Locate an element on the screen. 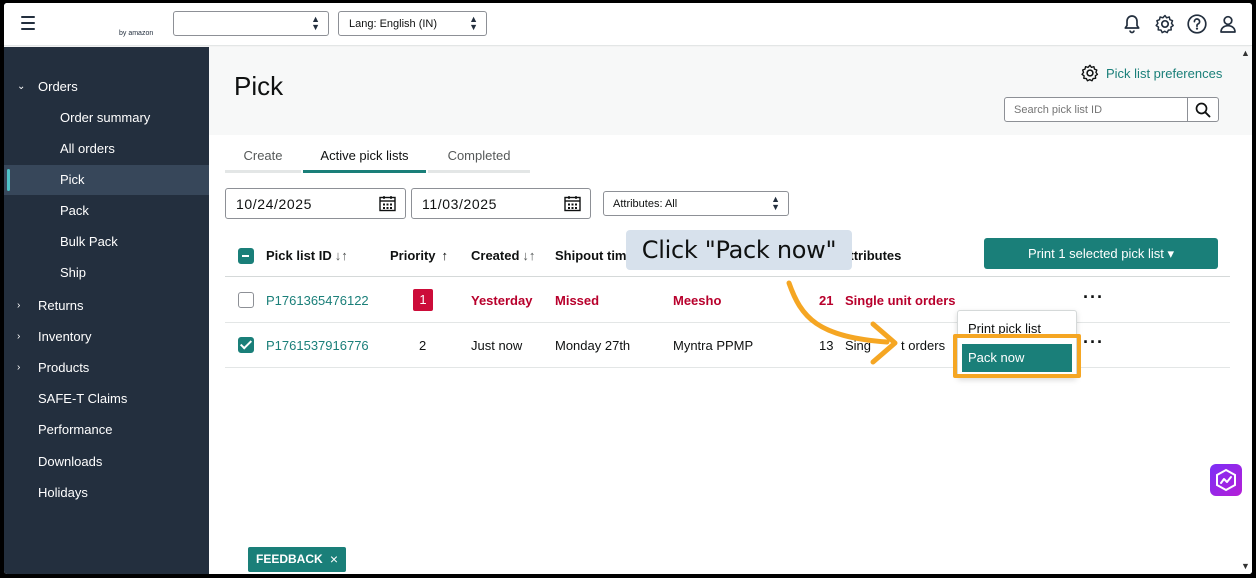 The image size is (1256, 578). column-header-label: Pick list ID is located at coordinates (299, 255).